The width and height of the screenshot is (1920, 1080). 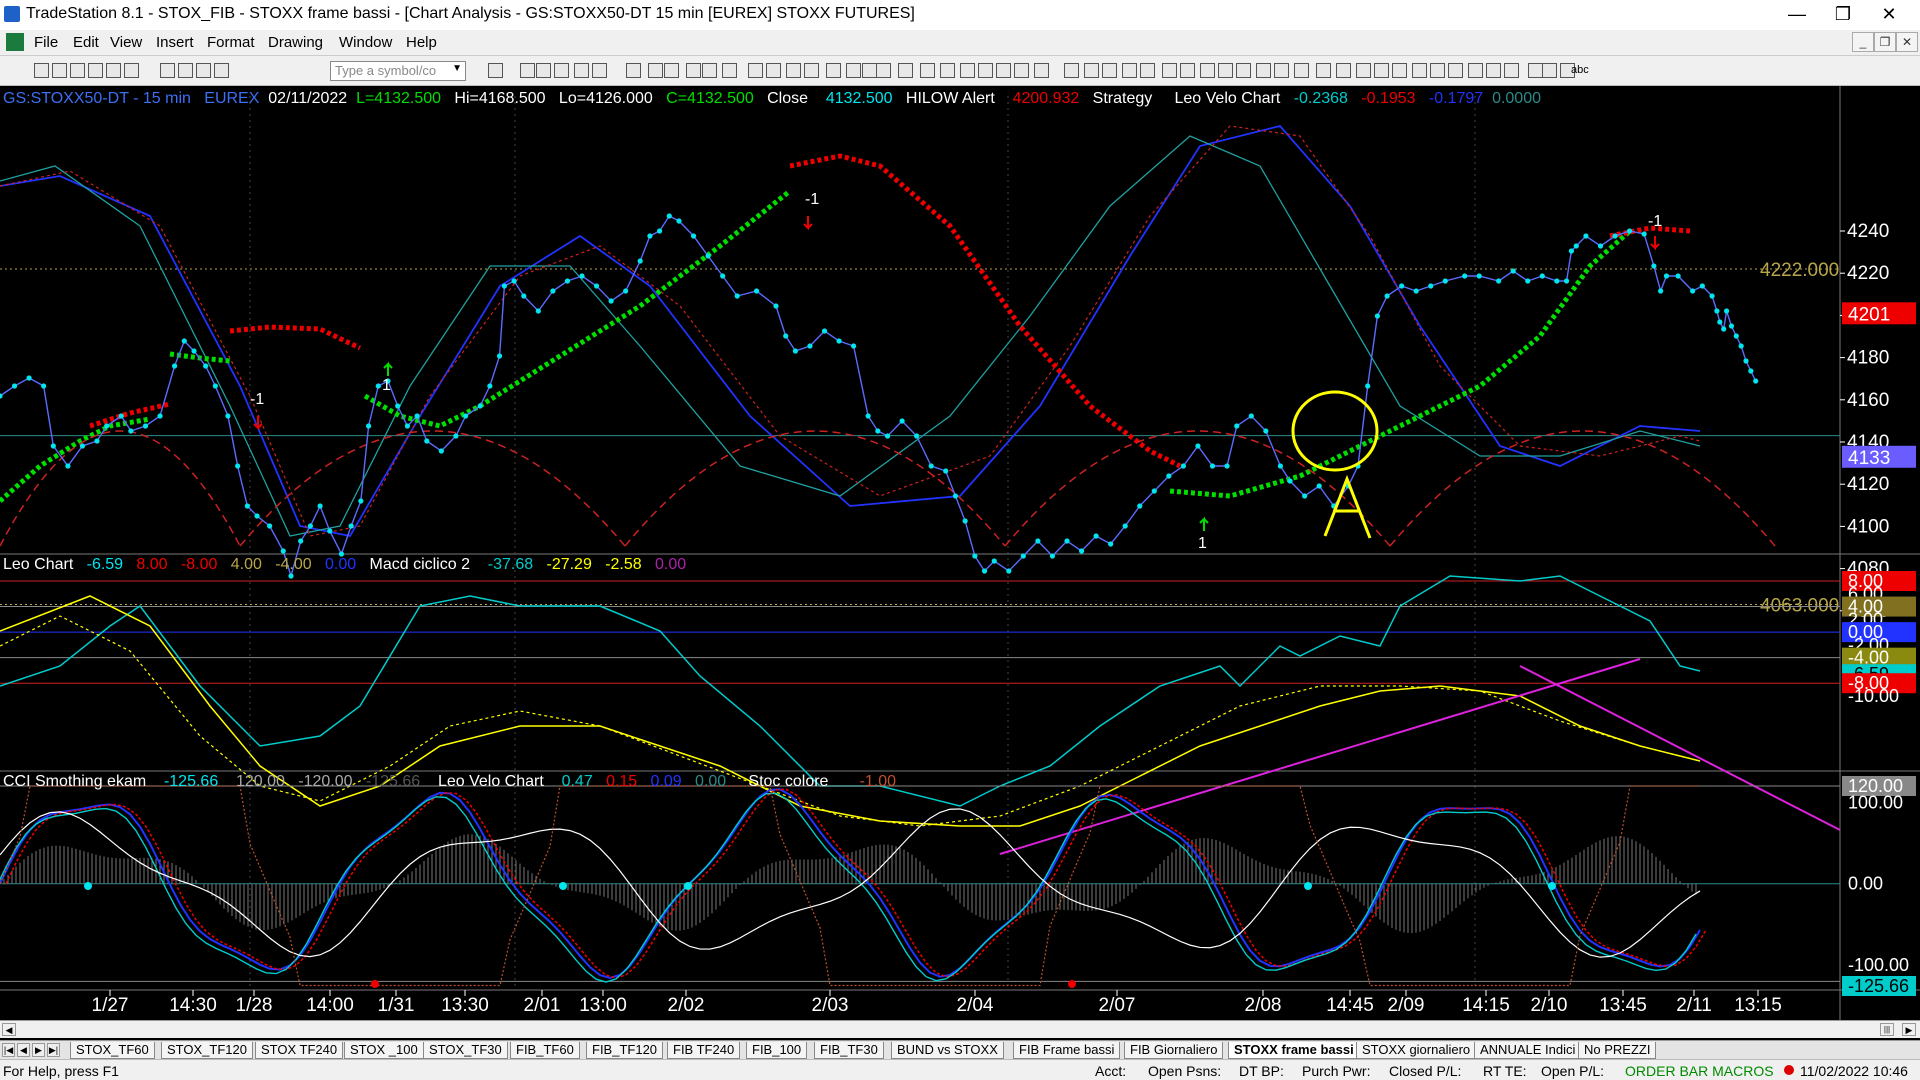 I want to click on fib-tool-icon, so click(x=927, y=70).